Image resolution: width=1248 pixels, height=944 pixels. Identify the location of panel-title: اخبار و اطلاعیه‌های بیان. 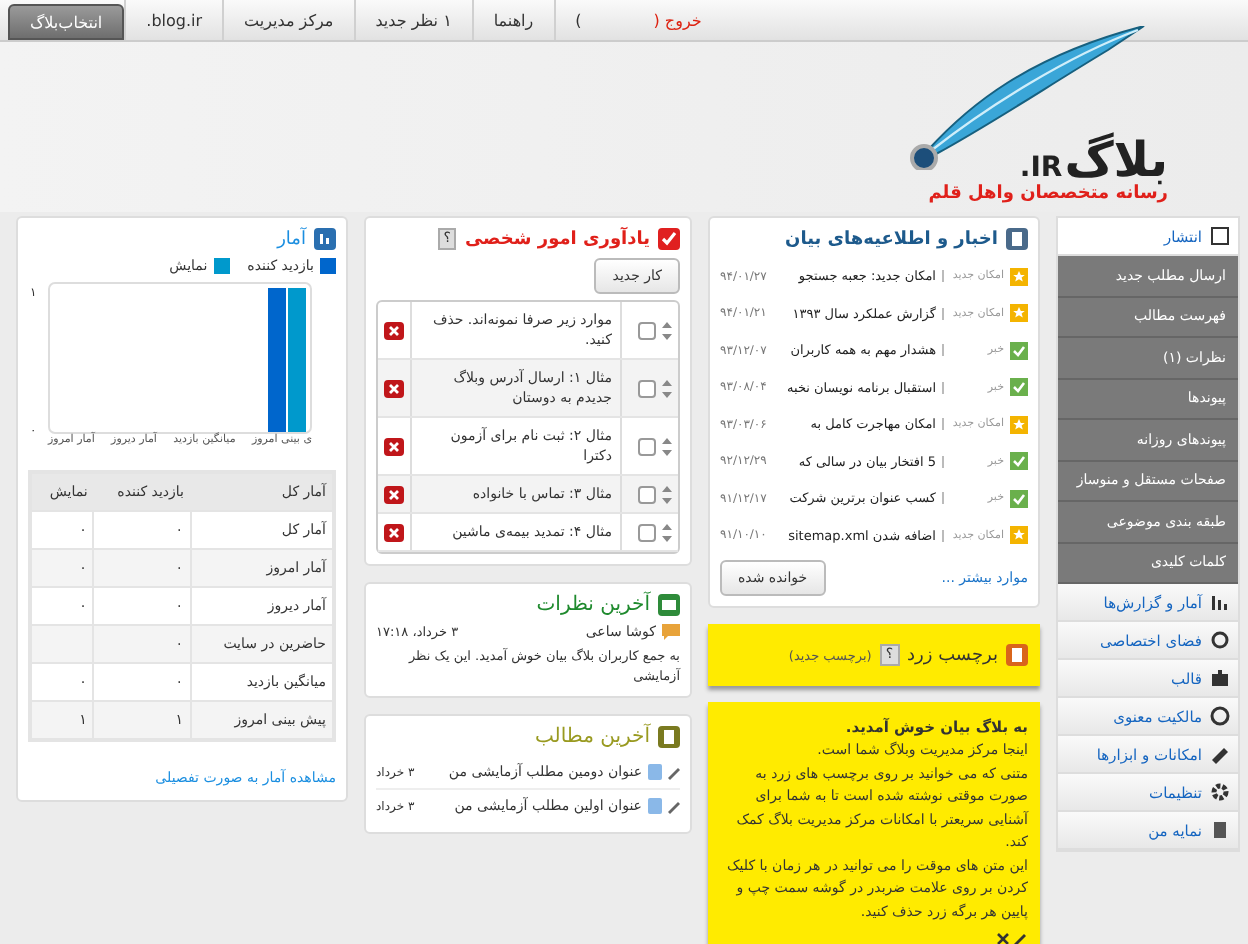
(891, 239).